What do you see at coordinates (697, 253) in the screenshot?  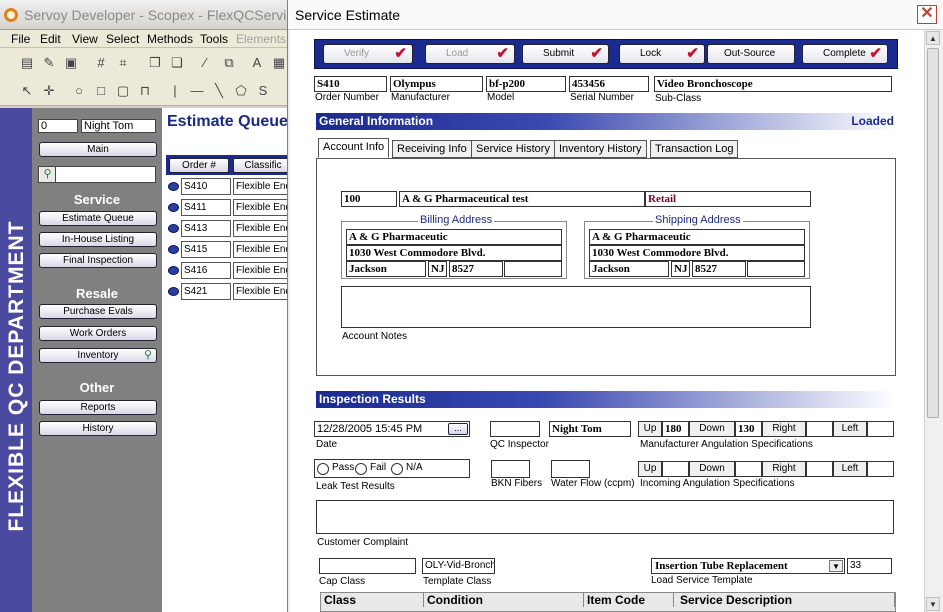 I see `shipping-street-field: 1030 West Commodore Blvd.` at bounding box center [697, 253].